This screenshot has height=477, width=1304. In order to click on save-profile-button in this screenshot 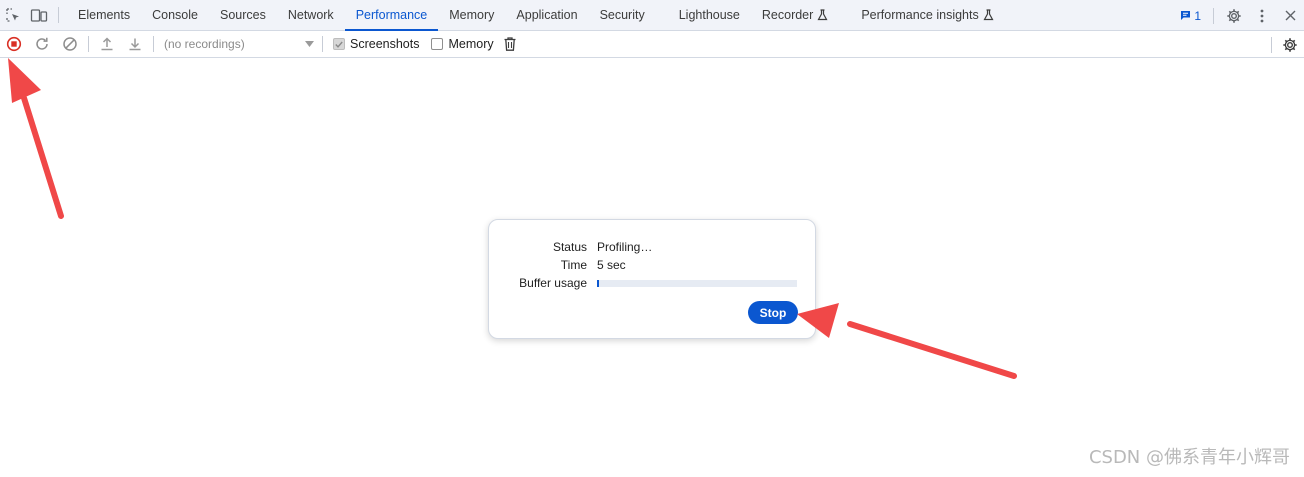, I will do `click(135, 44)`.